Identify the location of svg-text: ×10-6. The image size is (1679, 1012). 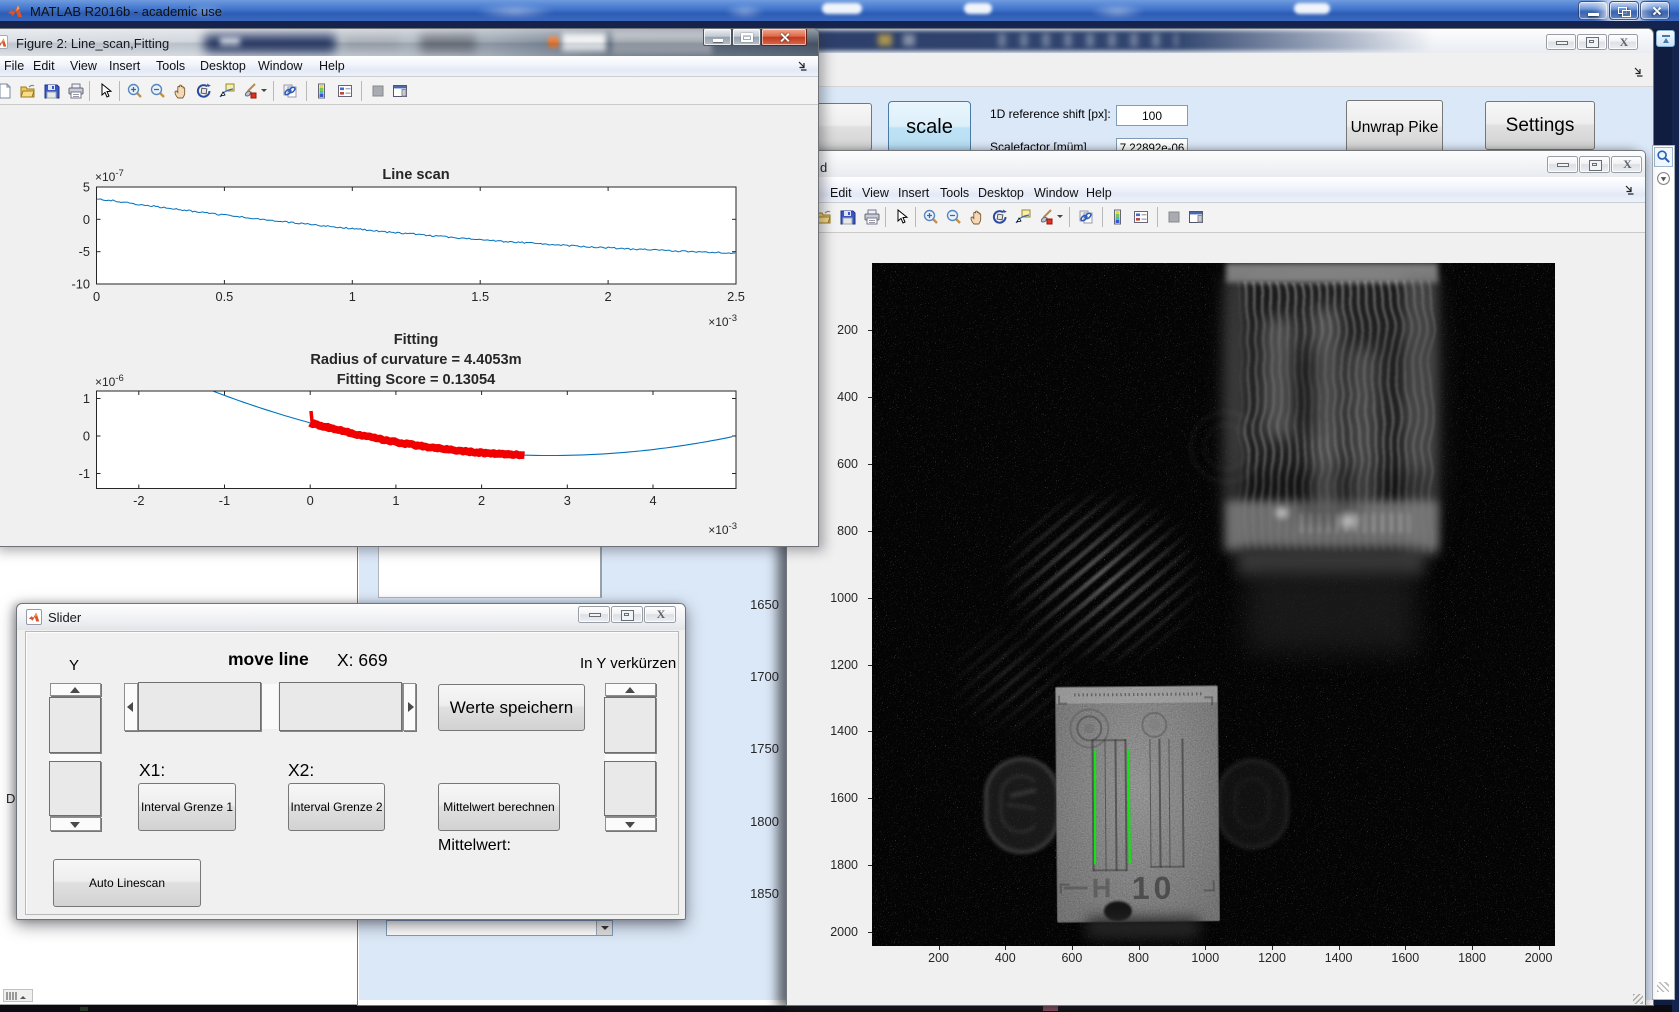
(109, 381).